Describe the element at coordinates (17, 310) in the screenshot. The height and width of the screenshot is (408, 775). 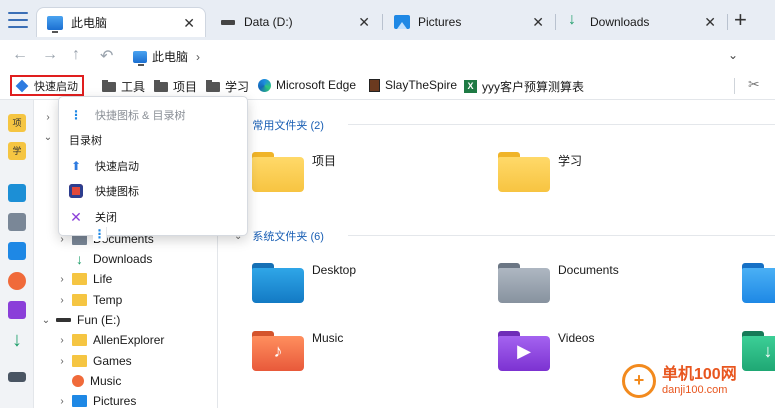
I see `video-icon` at that location.